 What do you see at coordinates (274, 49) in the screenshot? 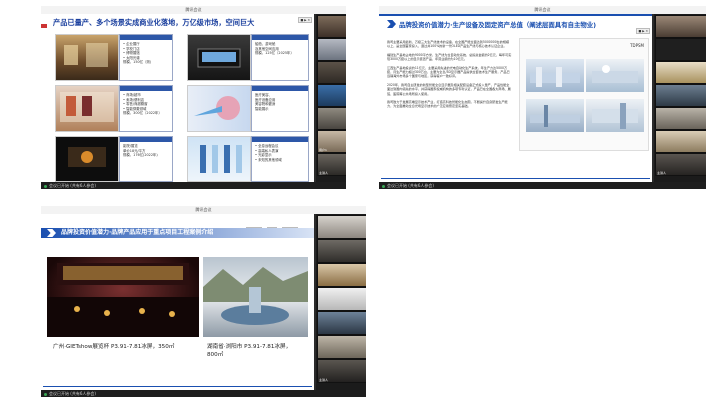
I see `card-text: 船舶、游戏舱 及其他空间应用 规模，125亿（2025年）` at bounding box center [274, 49].